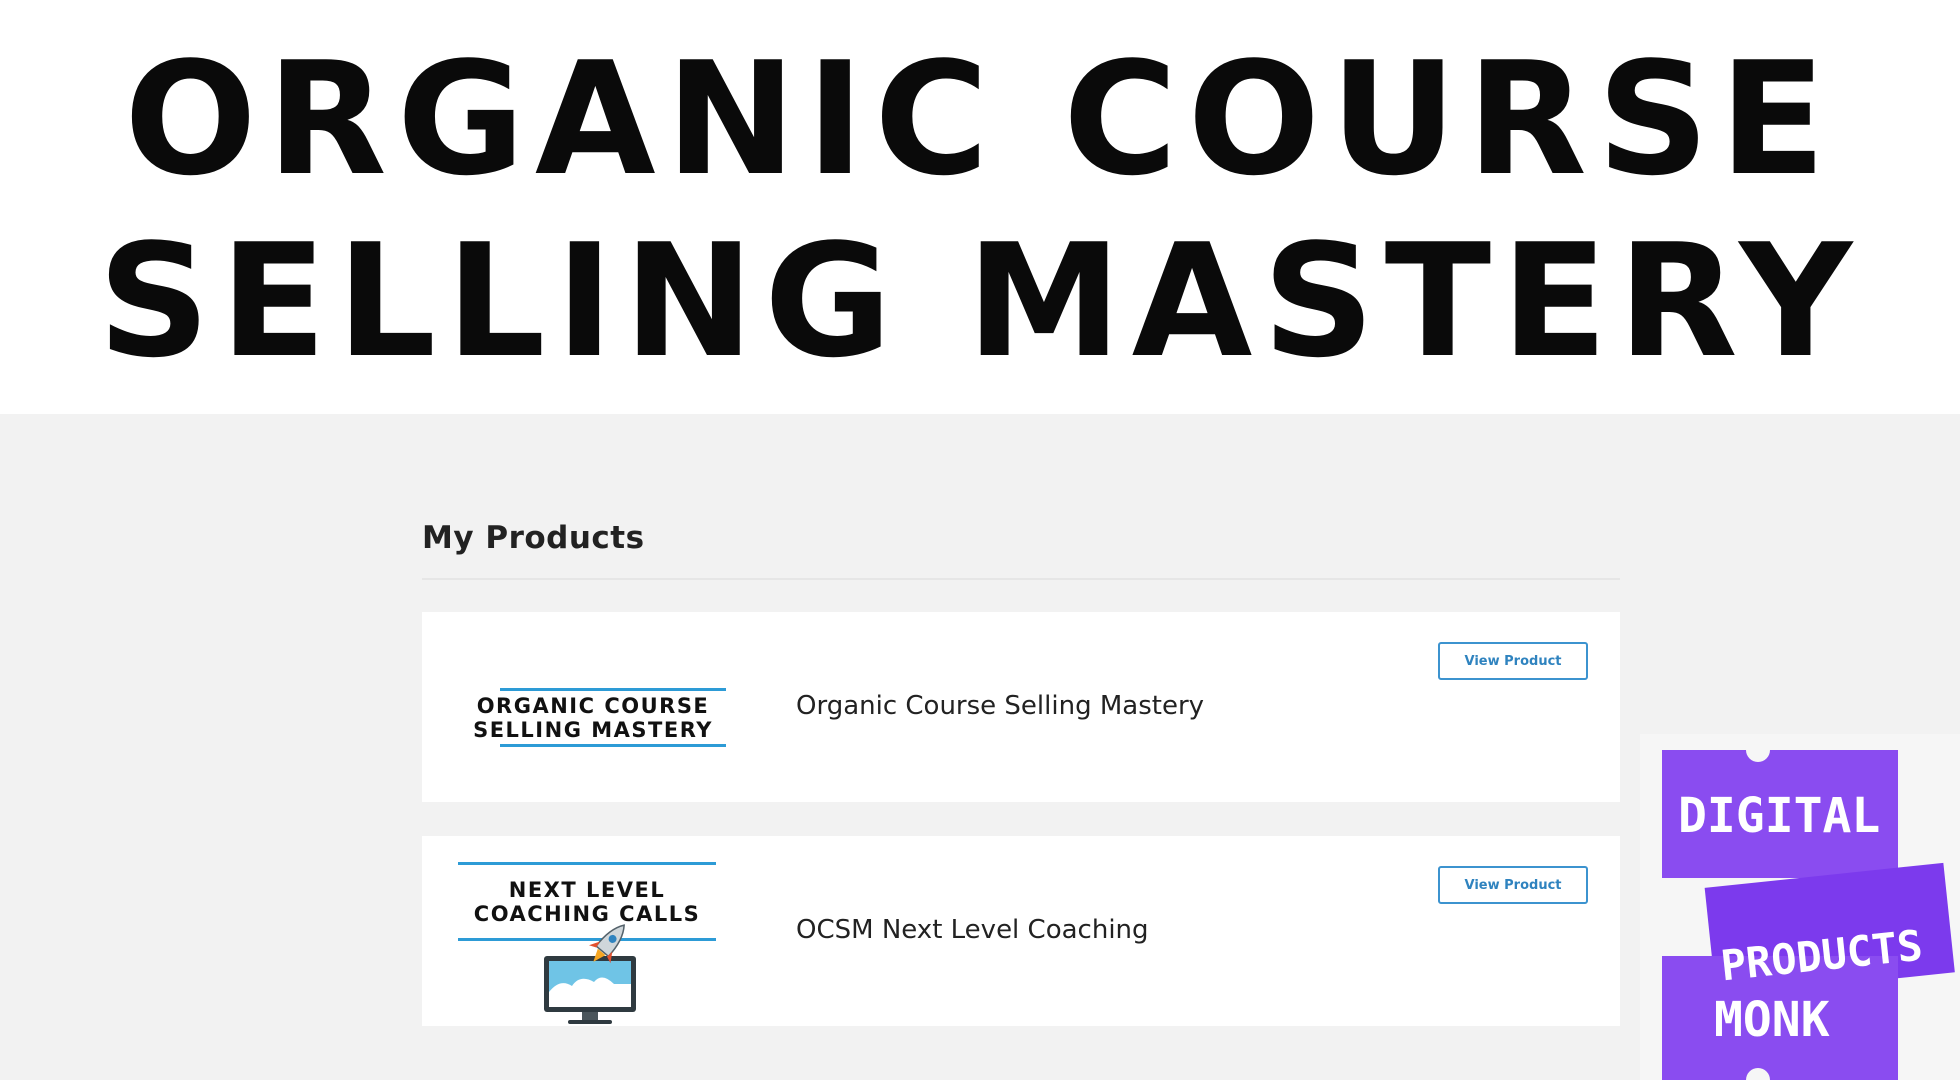  What do you see at coordinates (593, 730) in the screenshot?
I see `thumbnail-title-line-2: SELLING MASTERY` at bounding box center [593, 730].